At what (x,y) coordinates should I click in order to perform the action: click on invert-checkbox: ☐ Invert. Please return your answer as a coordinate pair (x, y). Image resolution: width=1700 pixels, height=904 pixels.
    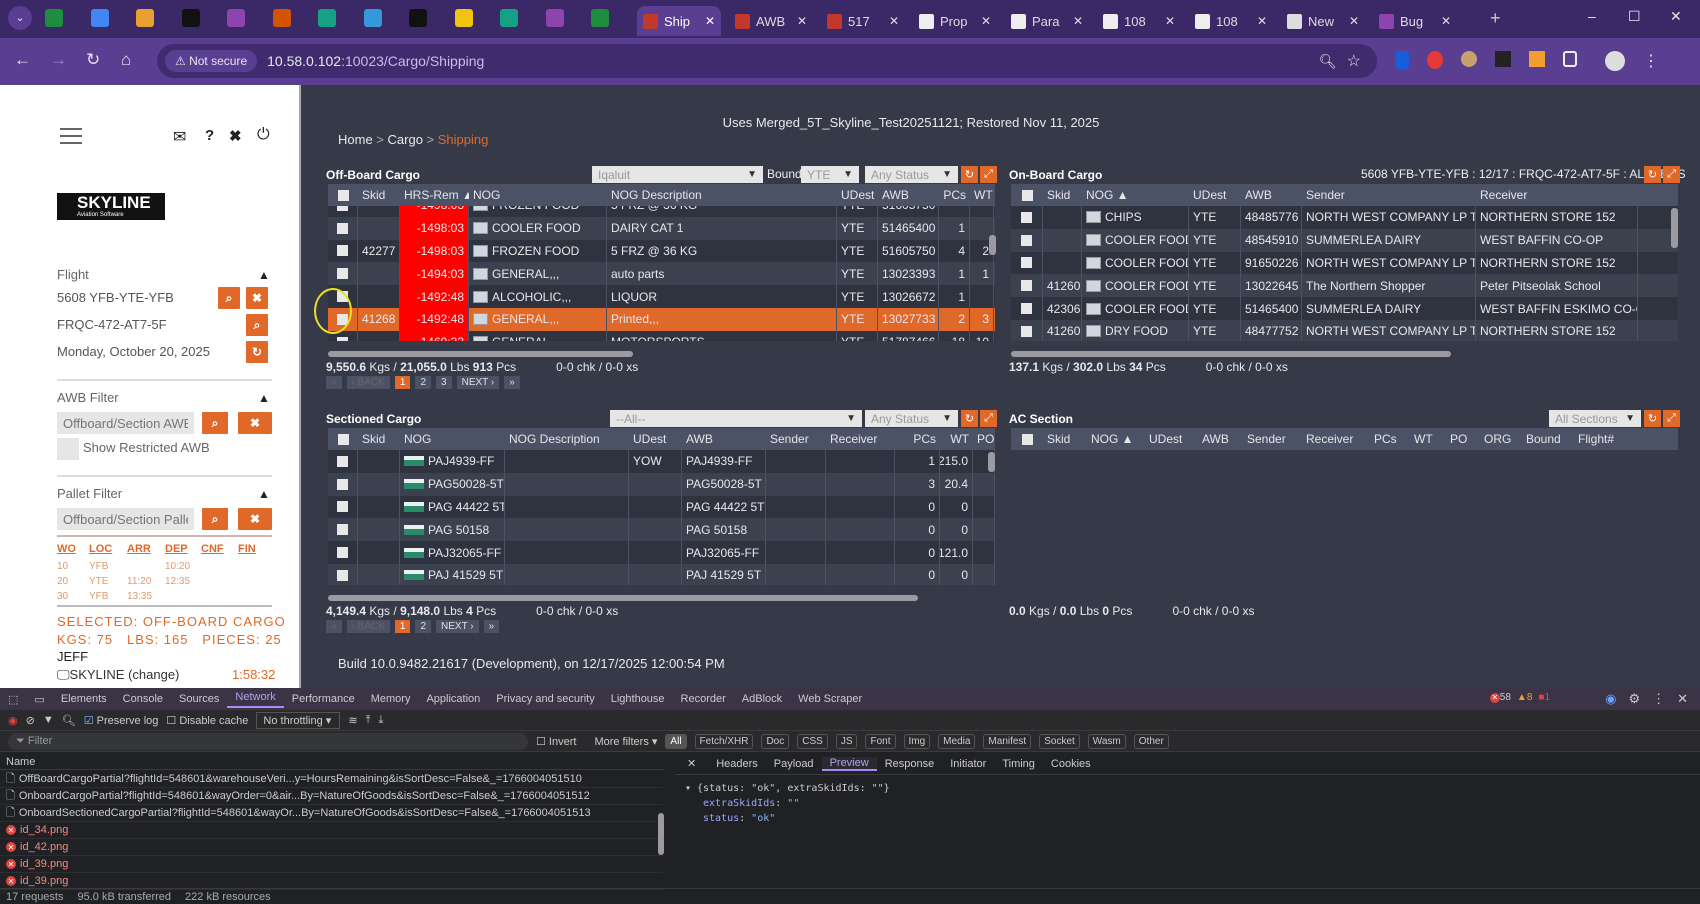
    Looking at the image, I should click on (556, 741).